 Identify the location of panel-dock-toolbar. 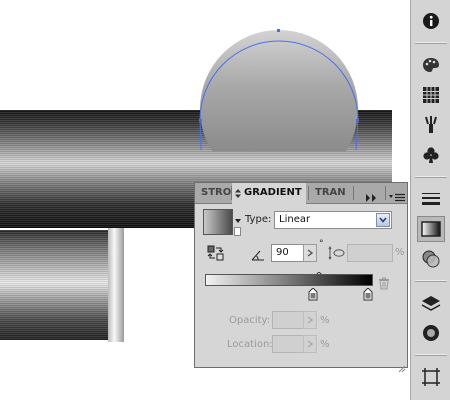
(430, 200).